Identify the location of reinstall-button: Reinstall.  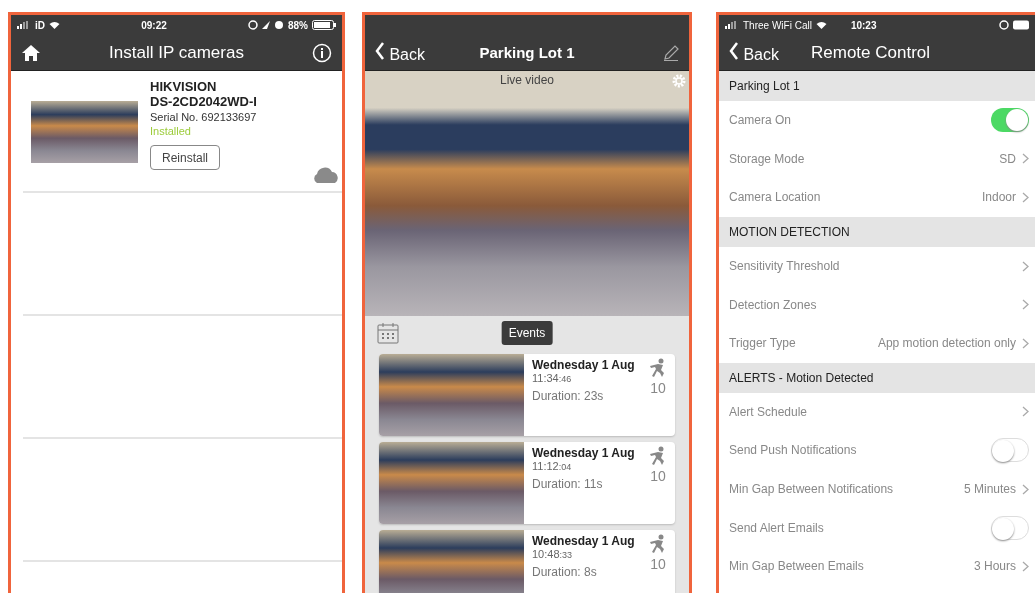
(185, 157).